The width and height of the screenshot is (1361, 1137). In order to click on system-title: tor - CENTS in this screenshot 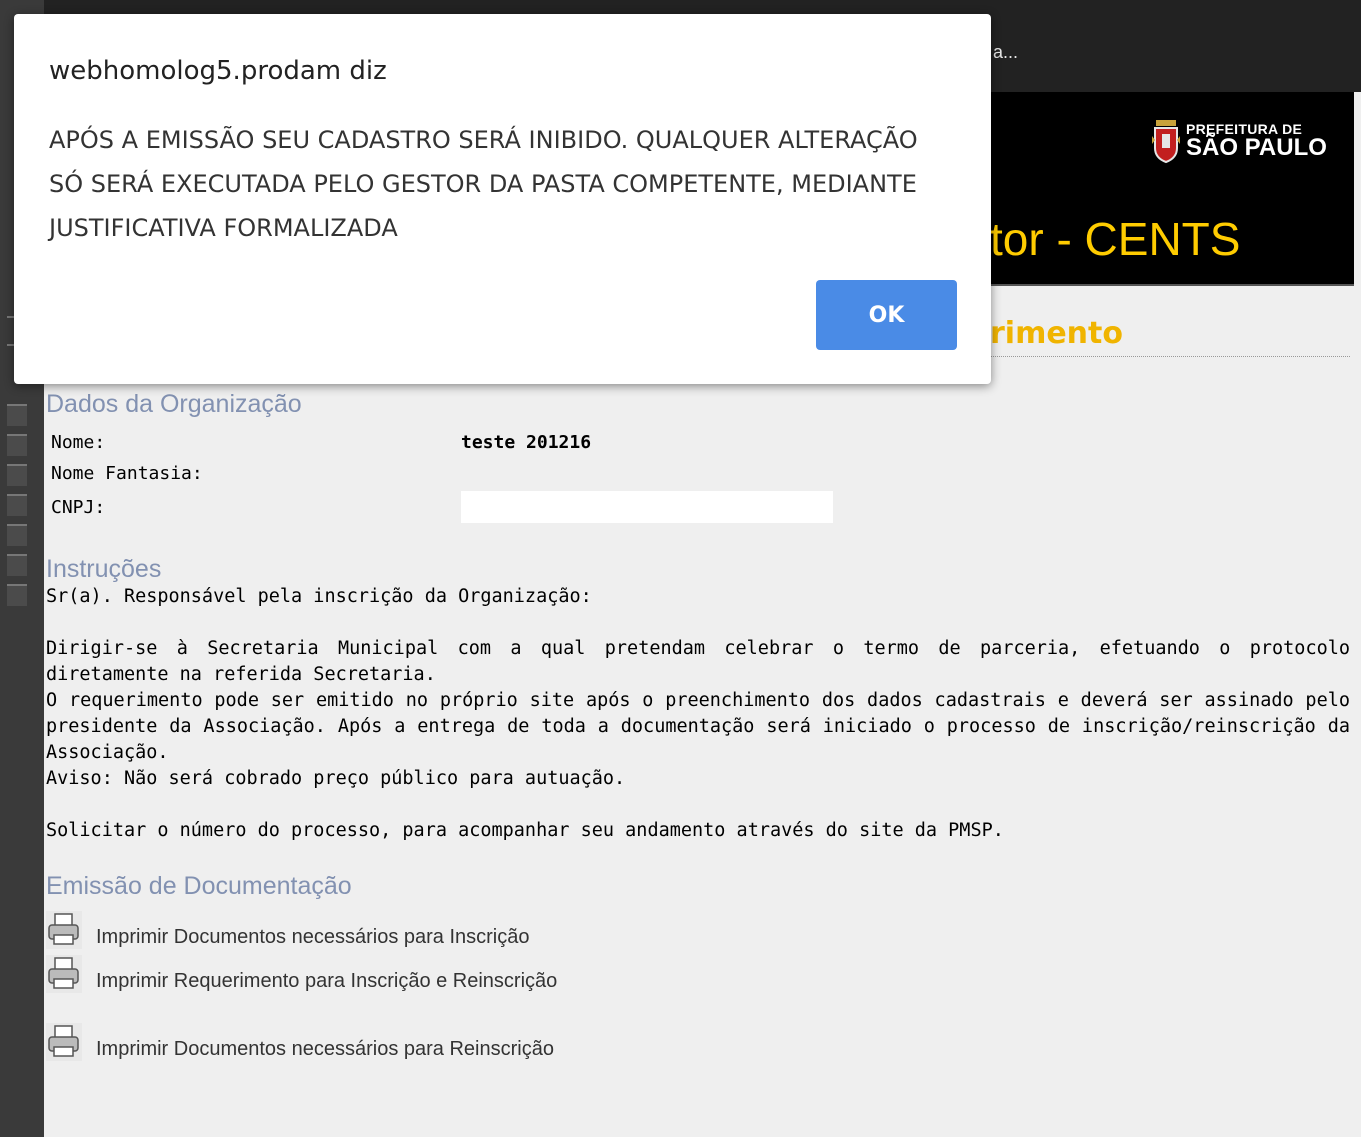, I will do `click(1115, 239)`.